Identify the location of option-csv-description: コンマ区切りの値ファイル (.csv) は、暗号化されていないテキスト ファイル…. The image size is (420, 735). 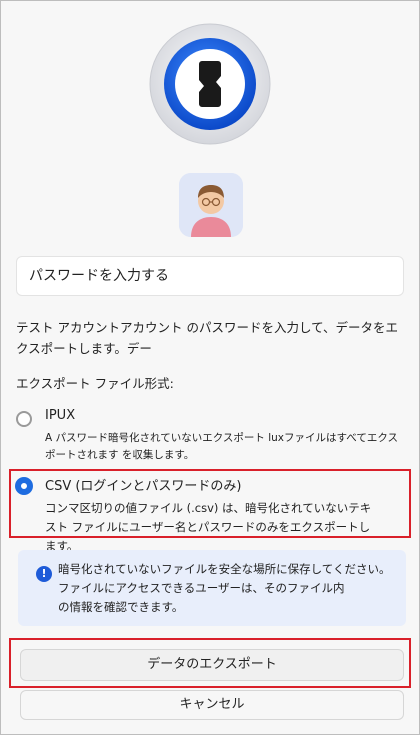
(208, 527).